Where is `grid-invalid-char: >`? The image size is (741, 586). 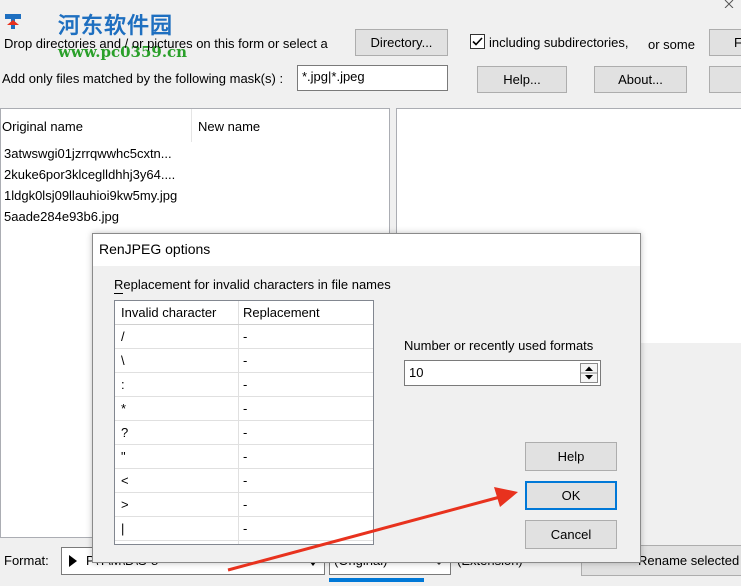
grid-invalid-char: > is located at coordinates (125, 504).